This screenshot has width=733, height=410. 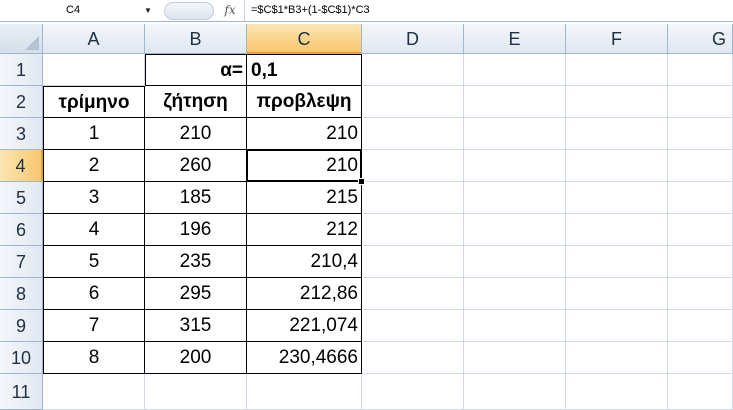 I want to click on cell-c5: 215, so click(x=304, y=198).